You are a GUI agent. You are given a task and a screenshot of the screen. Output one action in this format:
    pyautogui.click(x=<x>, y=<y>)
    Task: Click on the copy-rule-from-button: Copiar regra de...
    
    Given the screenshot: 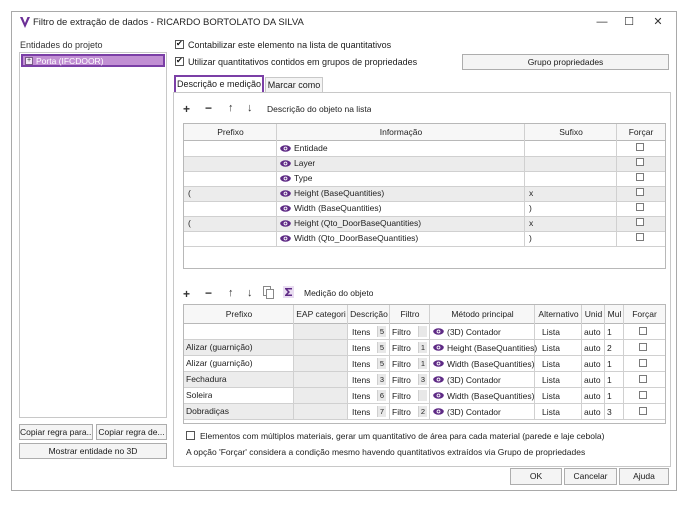 What is the action you would take?
    pyautogui.click(x=131, y=432)
    